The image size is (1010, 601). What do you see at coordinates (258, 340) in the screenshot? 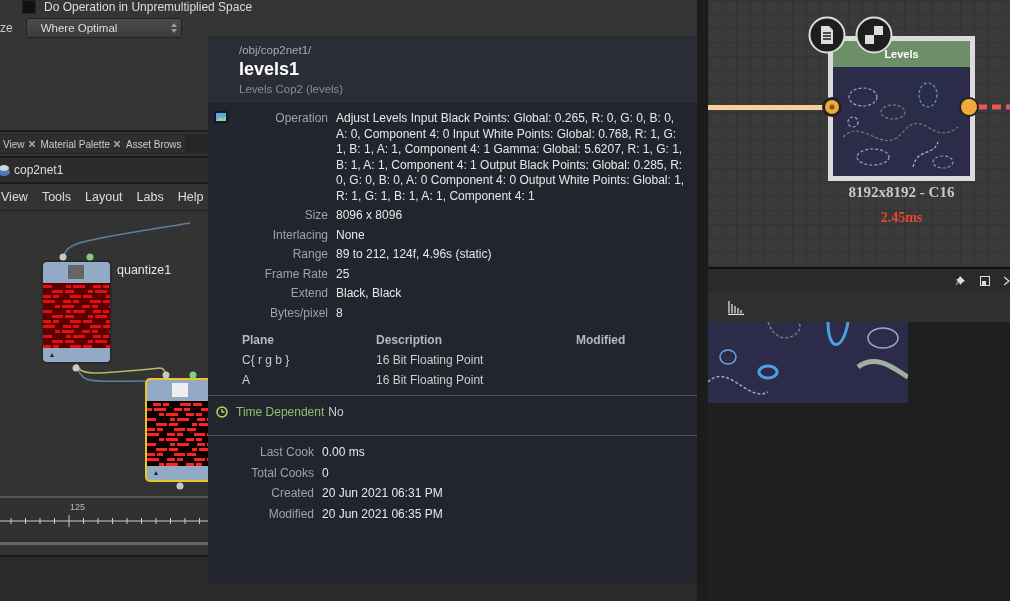
I see `column-header: Plane` at bounding box center [258, 340].